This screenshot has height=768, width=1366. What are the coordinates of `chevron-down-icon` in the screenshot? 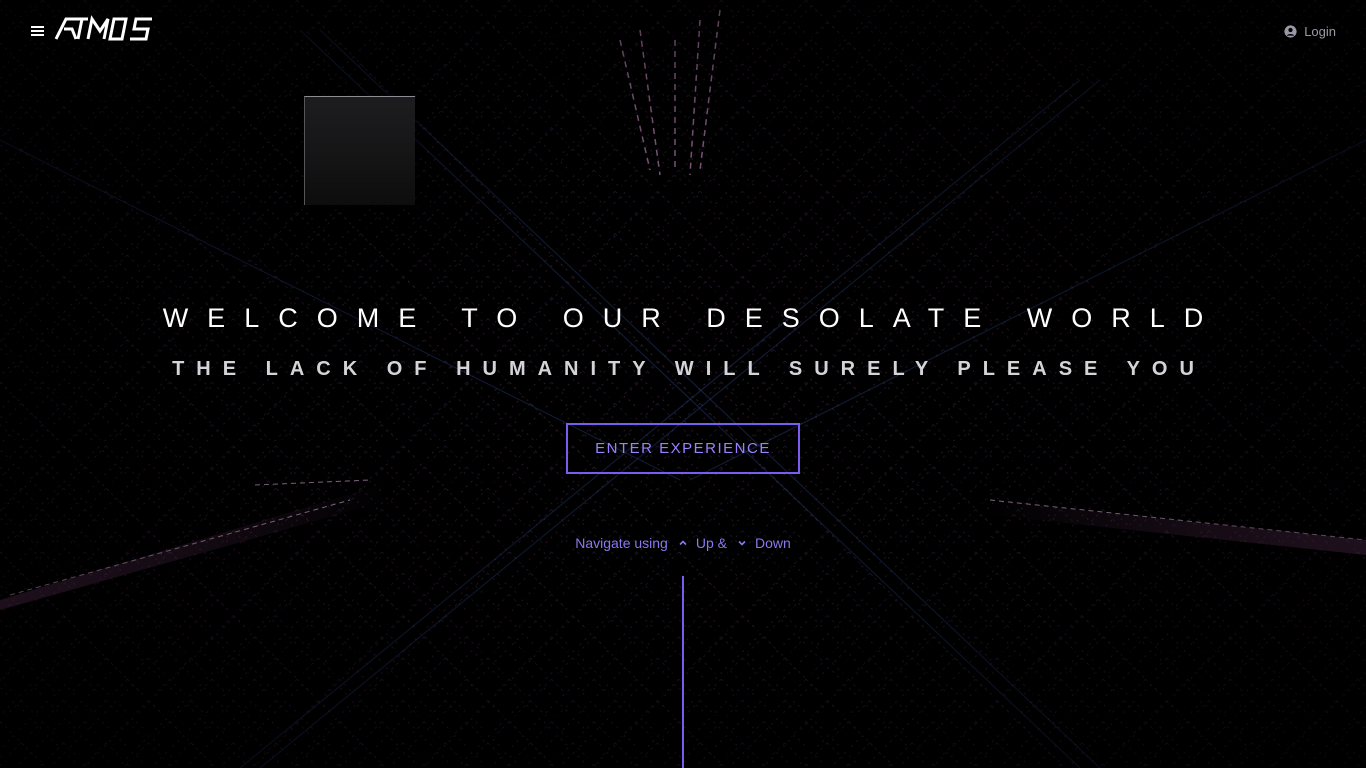 It's located at (742, 543).